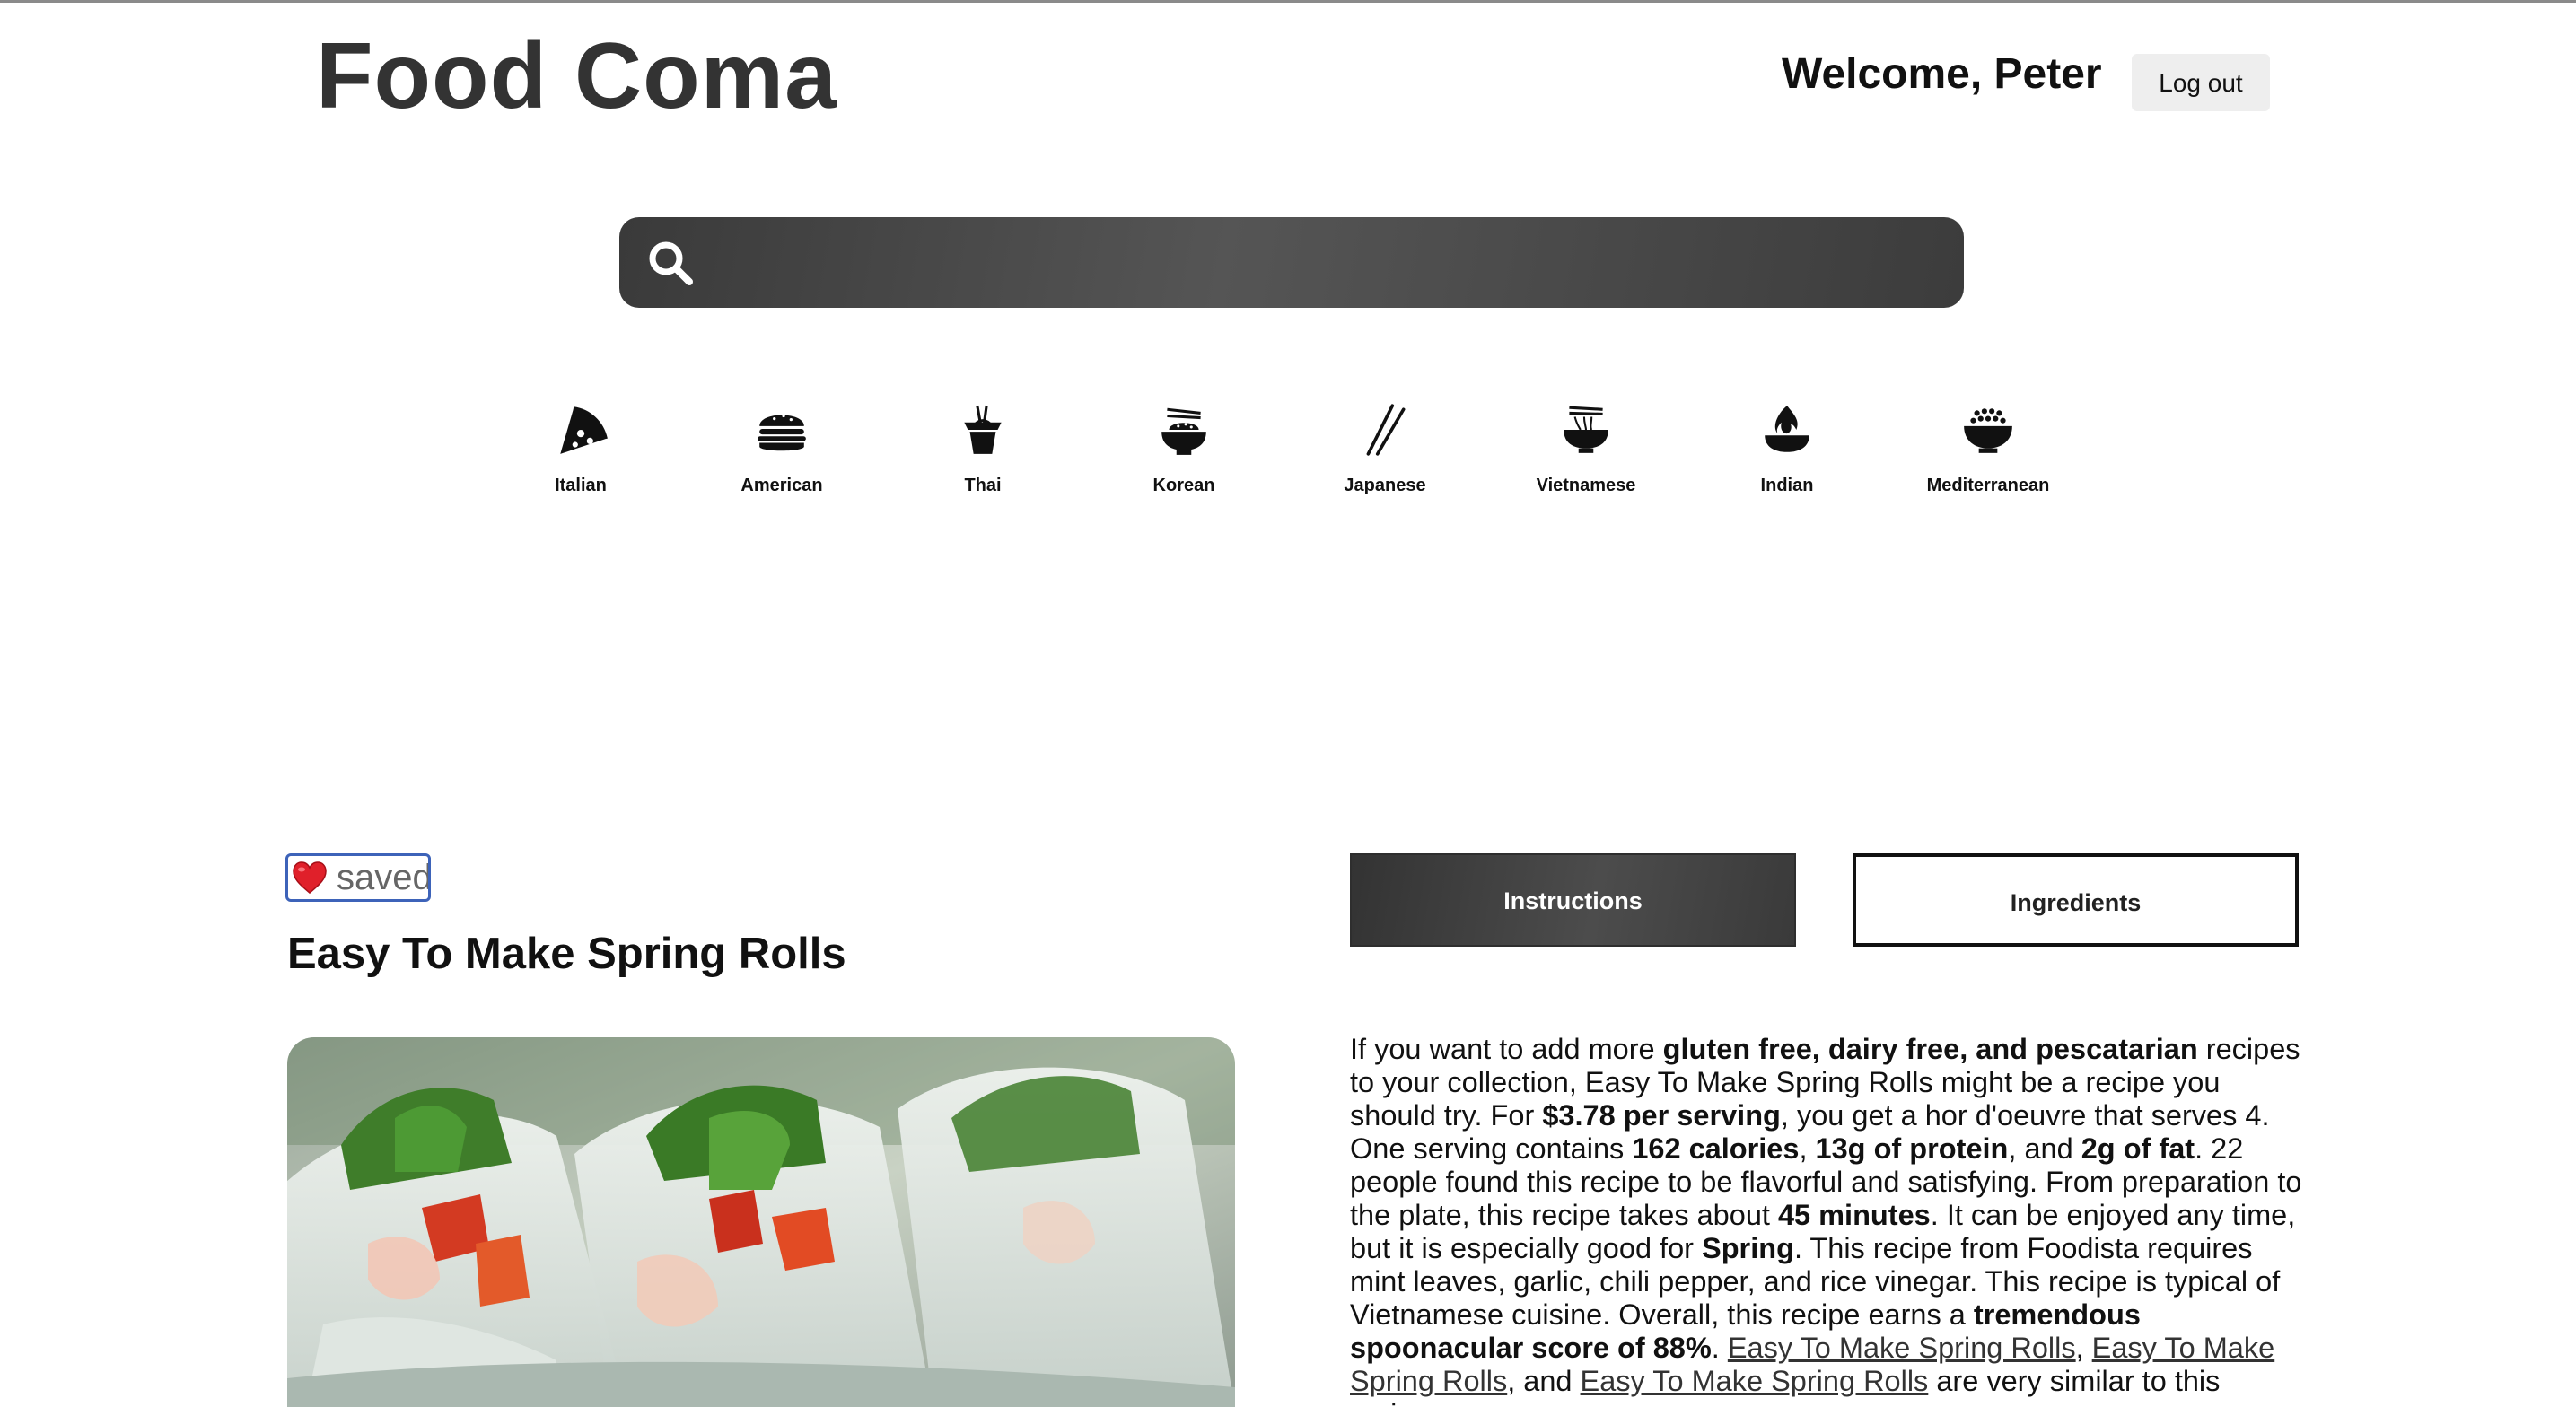  I want to click on cuisine-item-thai: Thai, so click(982, 449).